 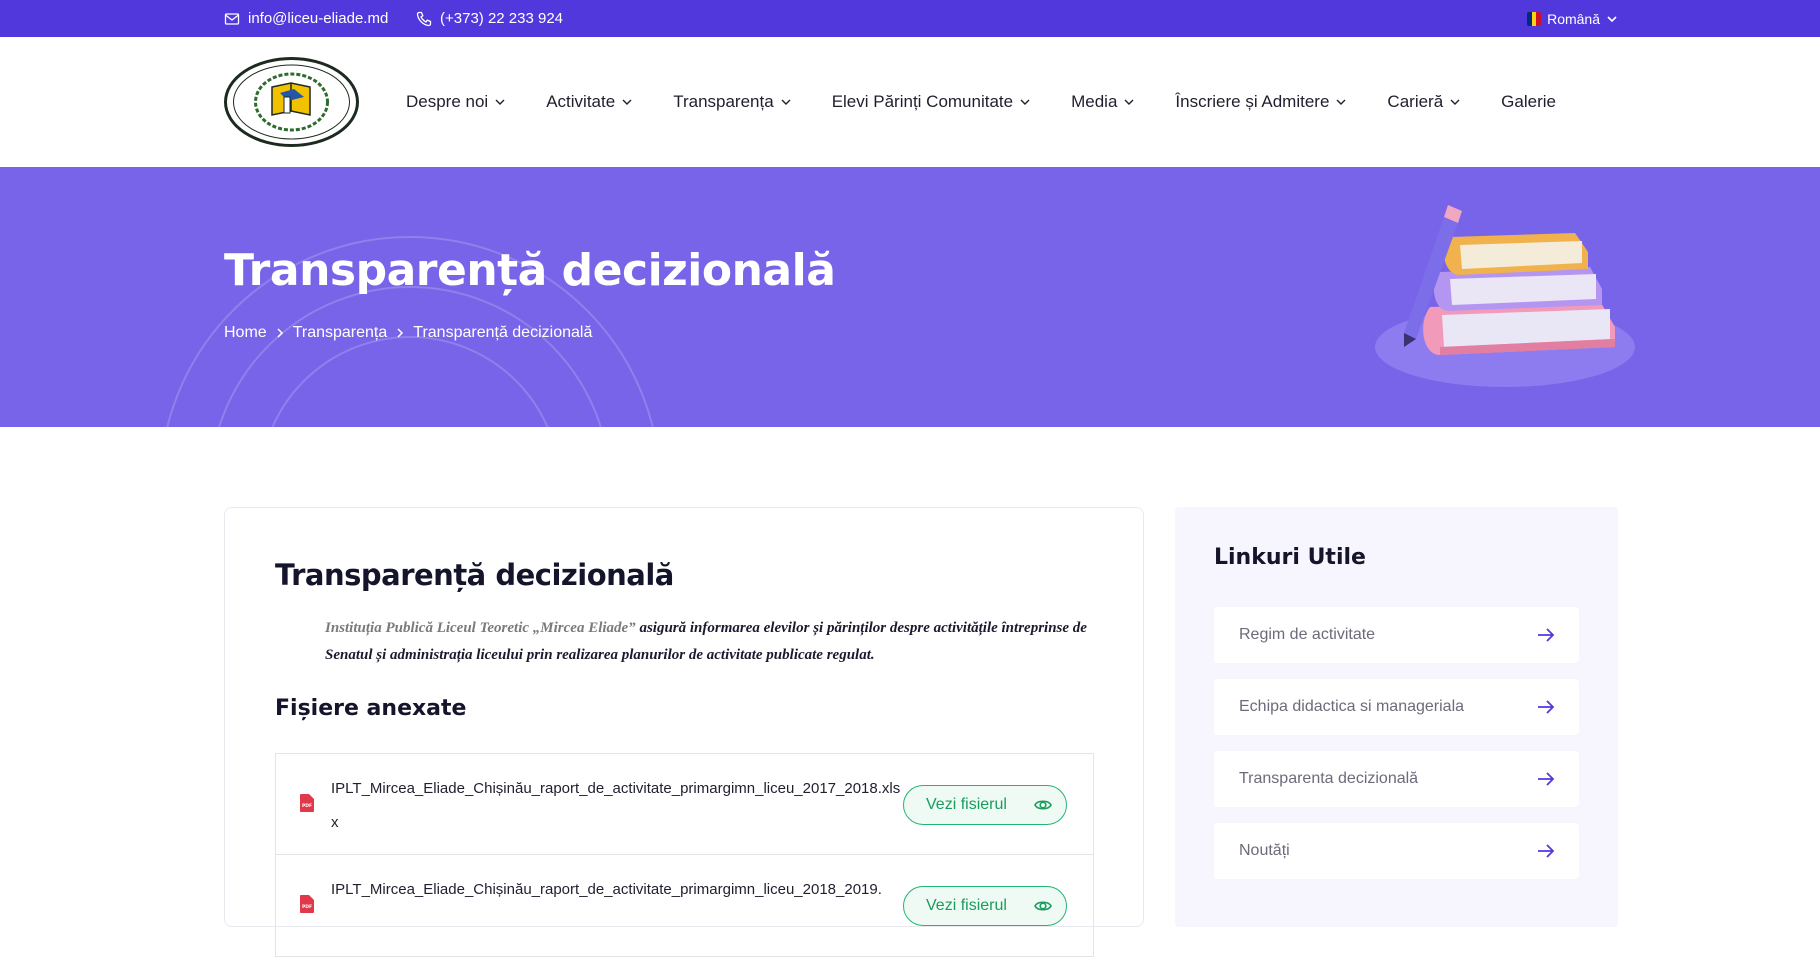 What do you see at coordinates (1505, 296) in the screenshot?
I see `books-illustration-icon` at bounding box center [1505, 296].